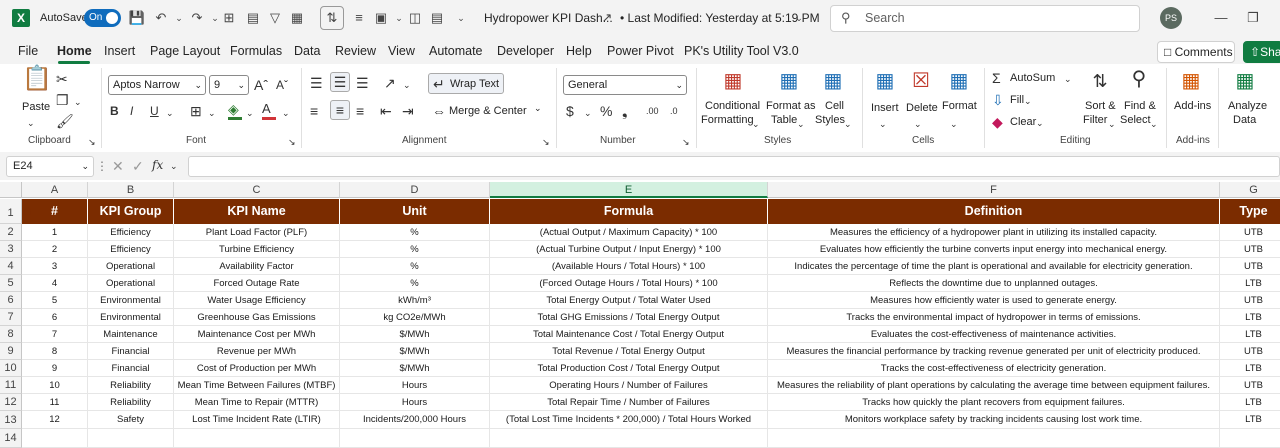  I want to click on number-launcher-icon: ↘, so click(686, 142).